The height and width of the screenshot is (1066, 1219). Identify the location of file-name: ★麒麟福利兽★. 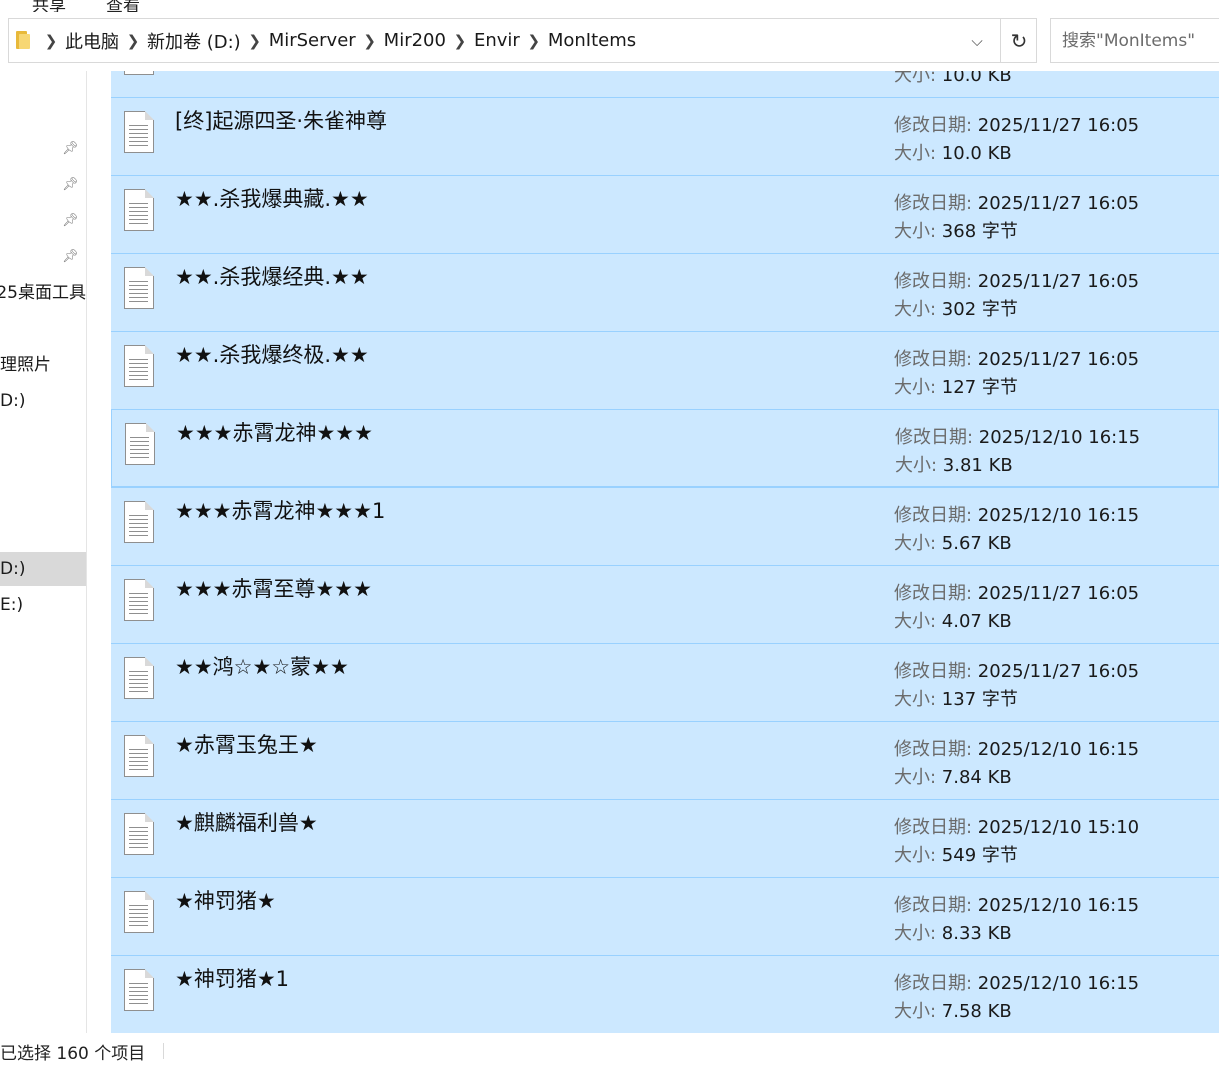
(246, 823).